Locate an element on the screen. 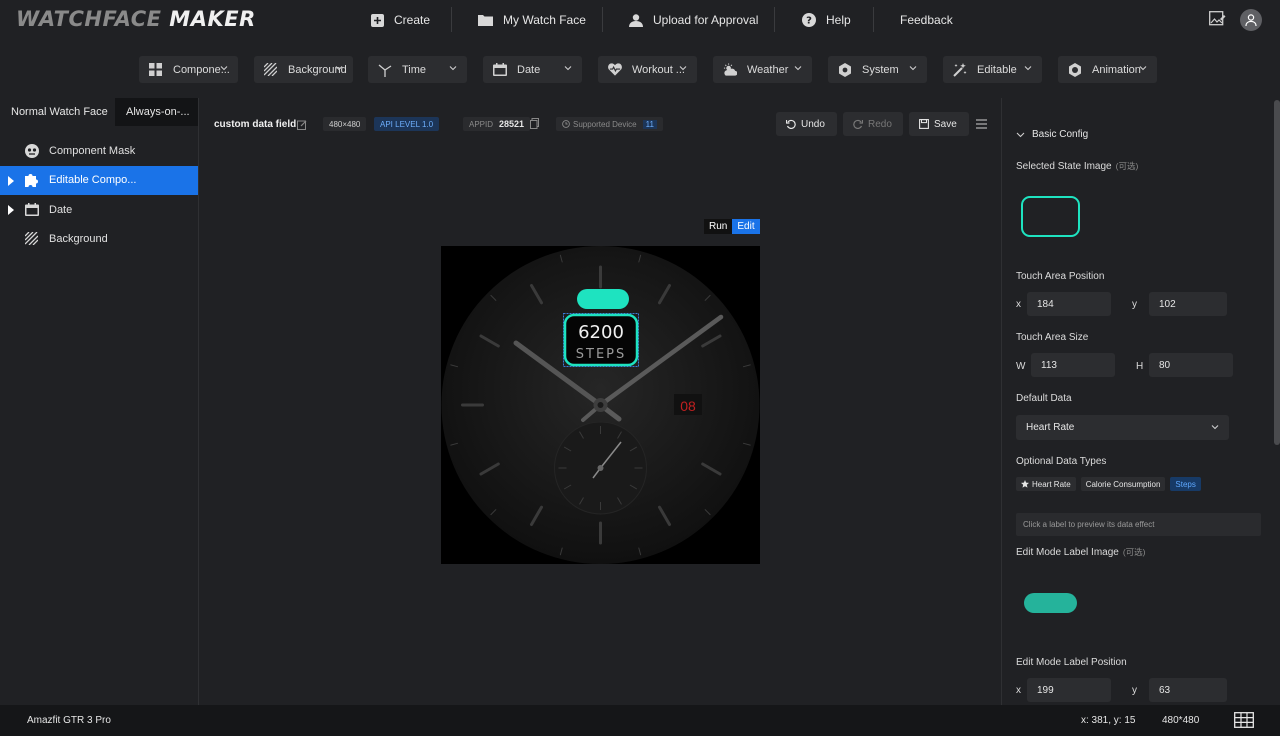 The width and height of the screenshot is (1280, 736). toolbar-time-label: Time is located at coordinates (414, 69).